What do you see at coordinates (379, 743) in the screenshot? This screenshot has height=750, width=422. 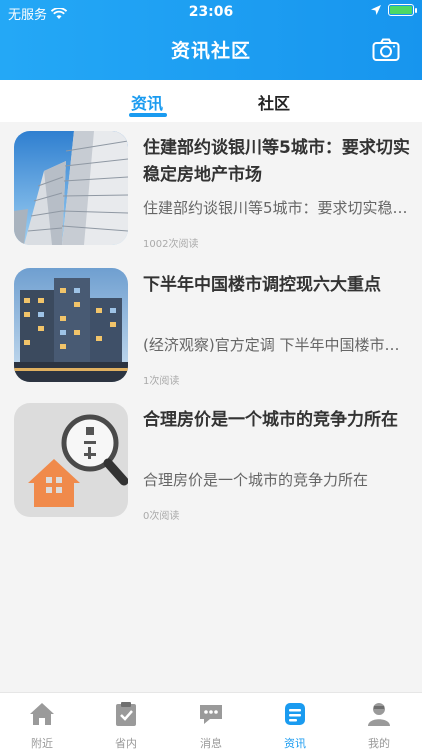 I see `tab-label: 我的` at bounding box center [379, 743].